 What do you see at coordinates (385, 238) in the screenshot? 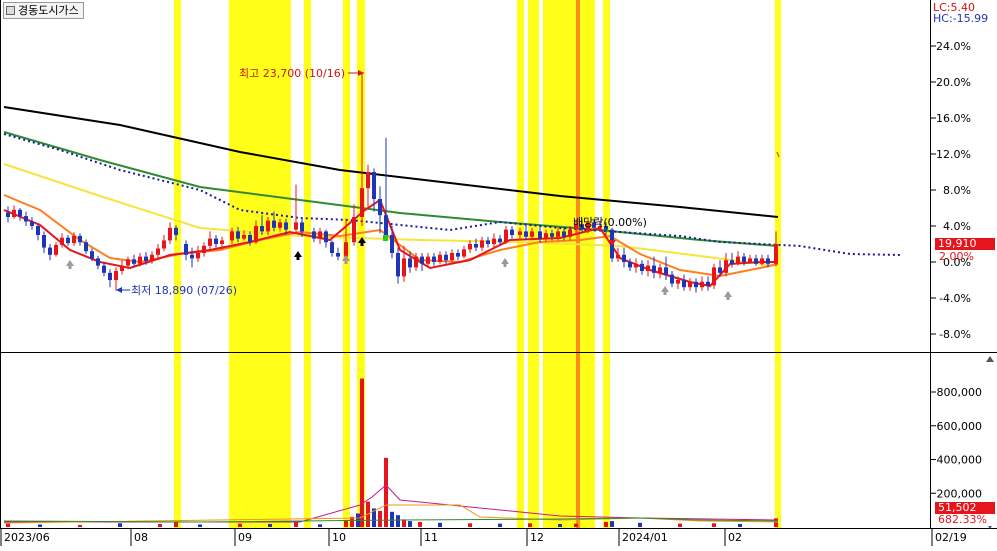
I see `signal-green-marker` at bounding box center [385, 238].